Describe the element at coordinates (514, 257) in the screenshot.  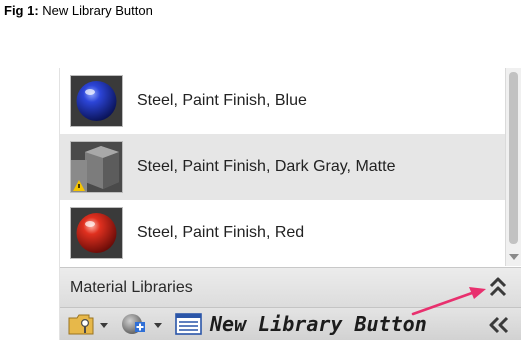
I see `scroll-down-arrow-icon` at that location.